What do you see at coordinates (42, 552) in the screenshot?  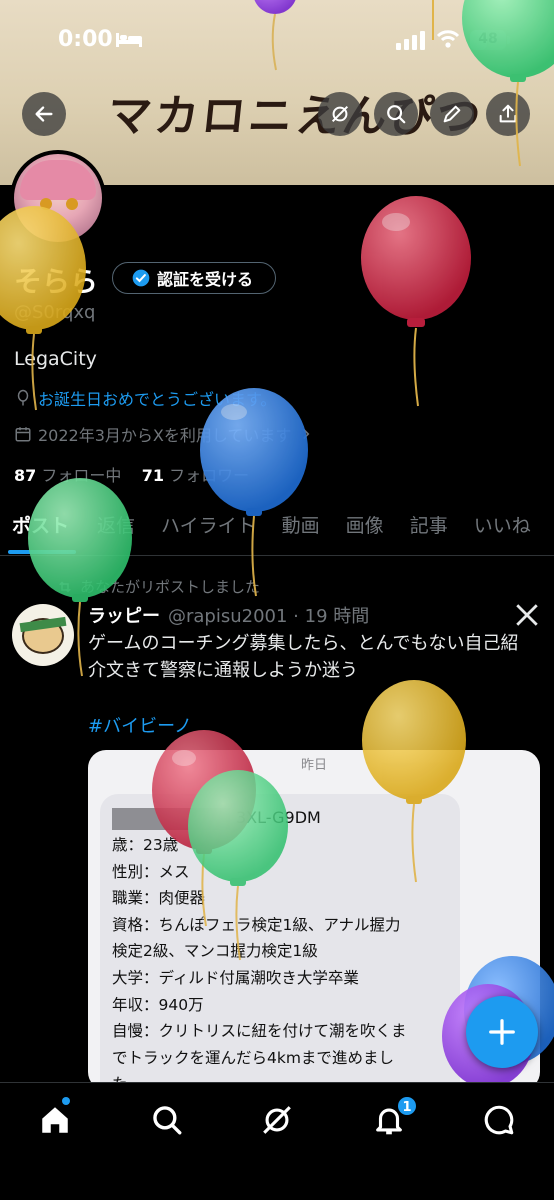 I see `tab-active-indicator` at bounding box center [42, 552].